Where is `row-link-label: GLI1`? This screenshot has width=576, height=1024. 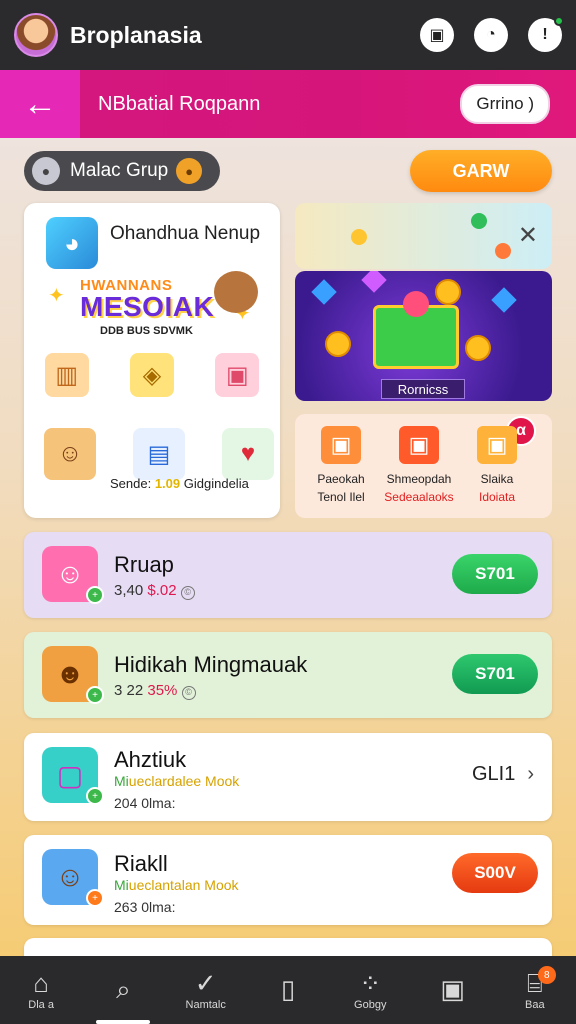 row-link-label: GLI1 is located at coordinates (493, 774).